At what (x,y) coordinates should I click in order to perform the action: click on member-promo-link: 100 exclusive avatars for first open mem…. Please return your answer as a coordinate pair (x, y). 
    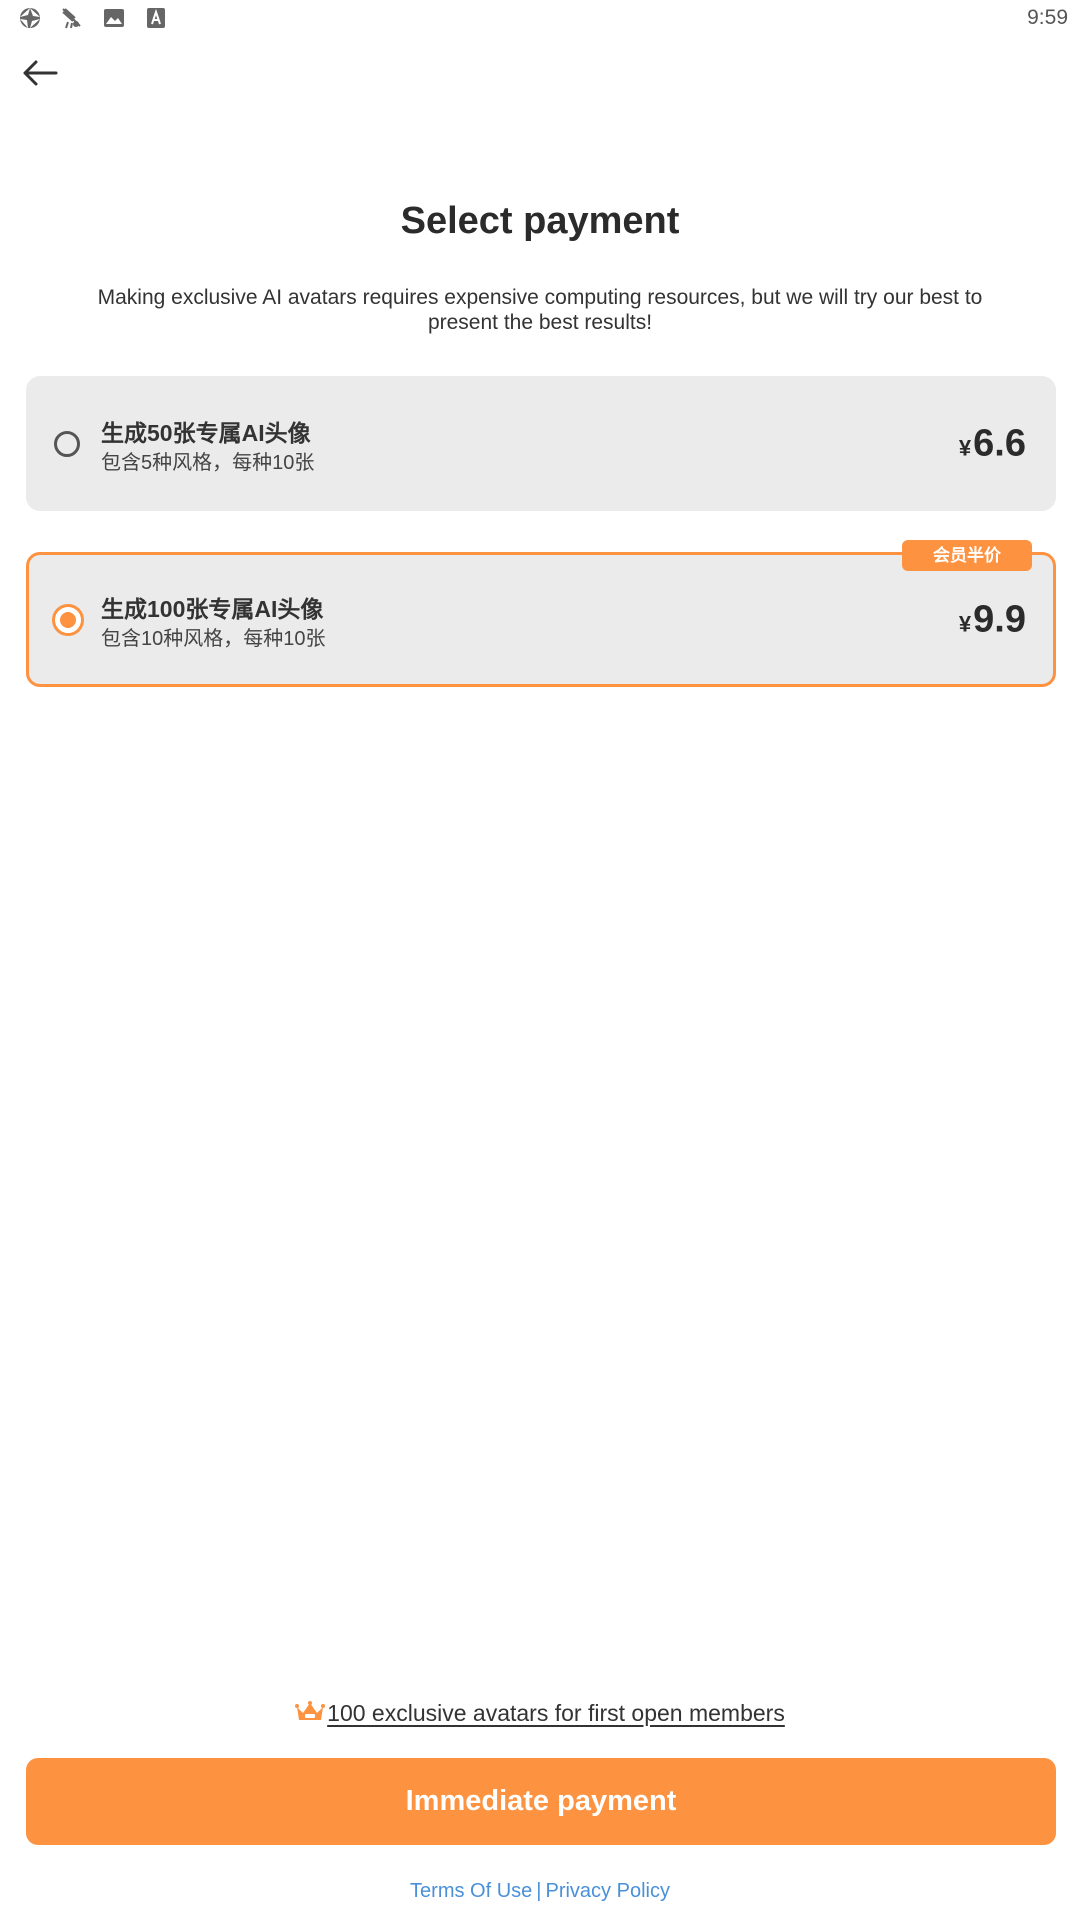
    Looking at the image, I should click on (540, 1713).